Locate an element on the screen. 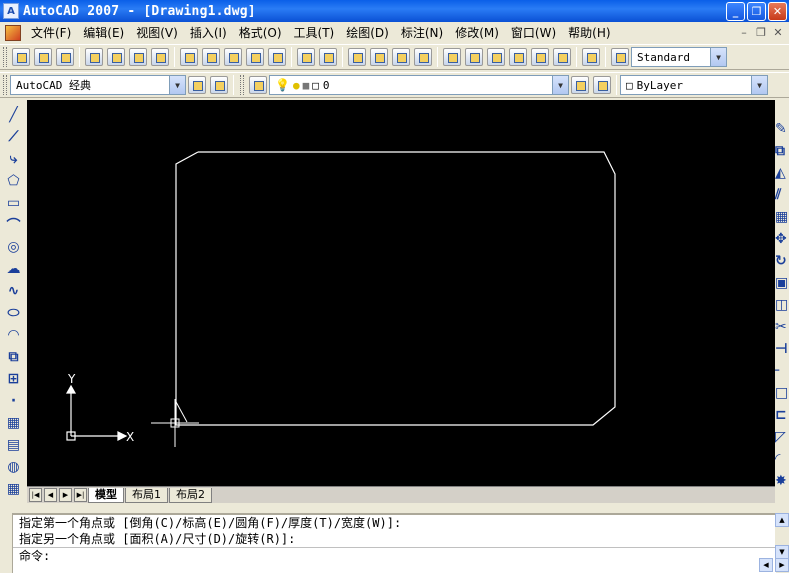  hatch-icon: ▦ is located at coordinates (14, 423).